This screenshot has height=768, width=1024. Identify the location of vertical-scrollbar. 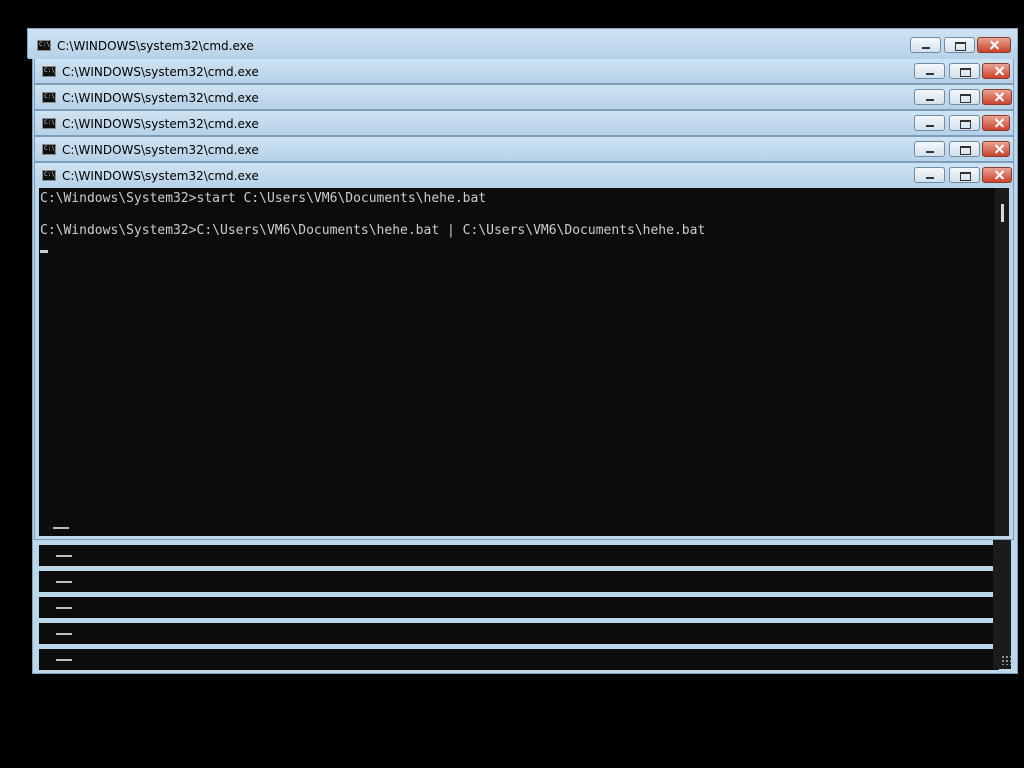
(1002, 362).